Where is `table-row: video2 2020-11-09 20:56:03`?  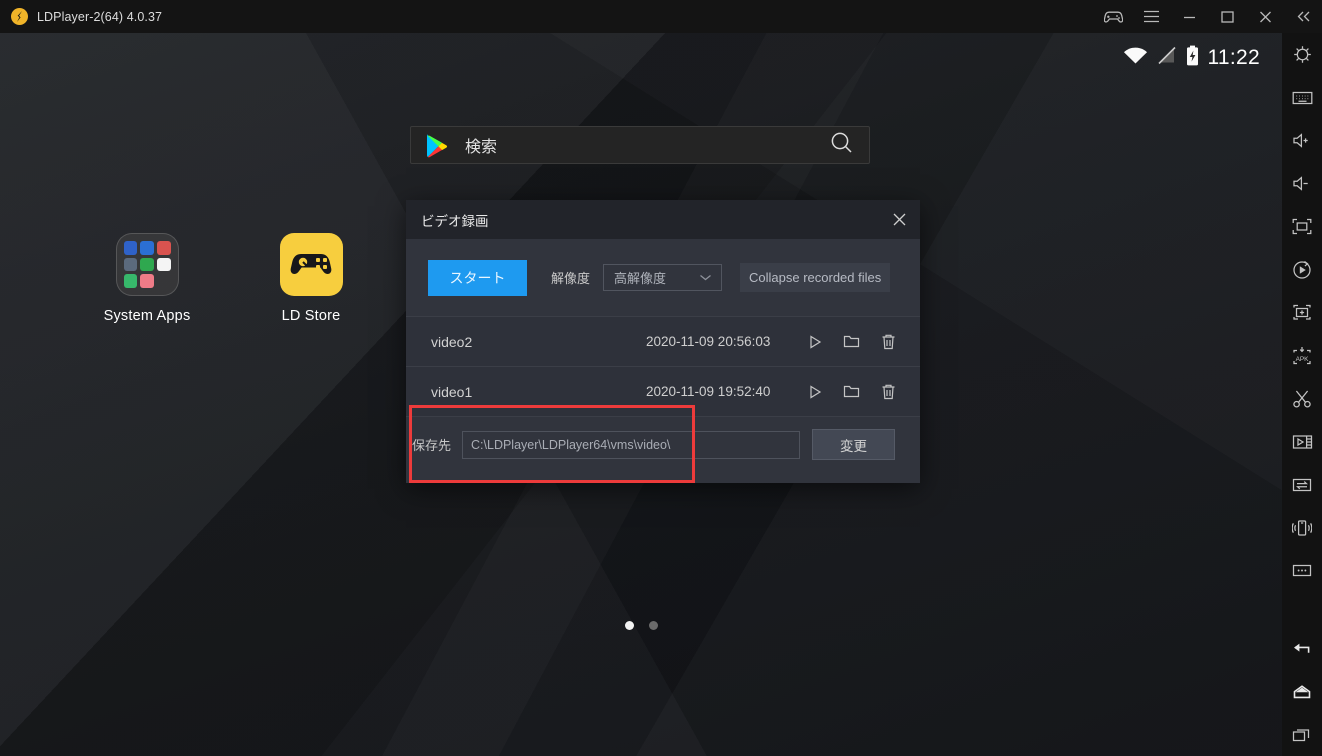
table-row: video2 2020-11-09 20:56:03 is located at coordinates (663, 341).